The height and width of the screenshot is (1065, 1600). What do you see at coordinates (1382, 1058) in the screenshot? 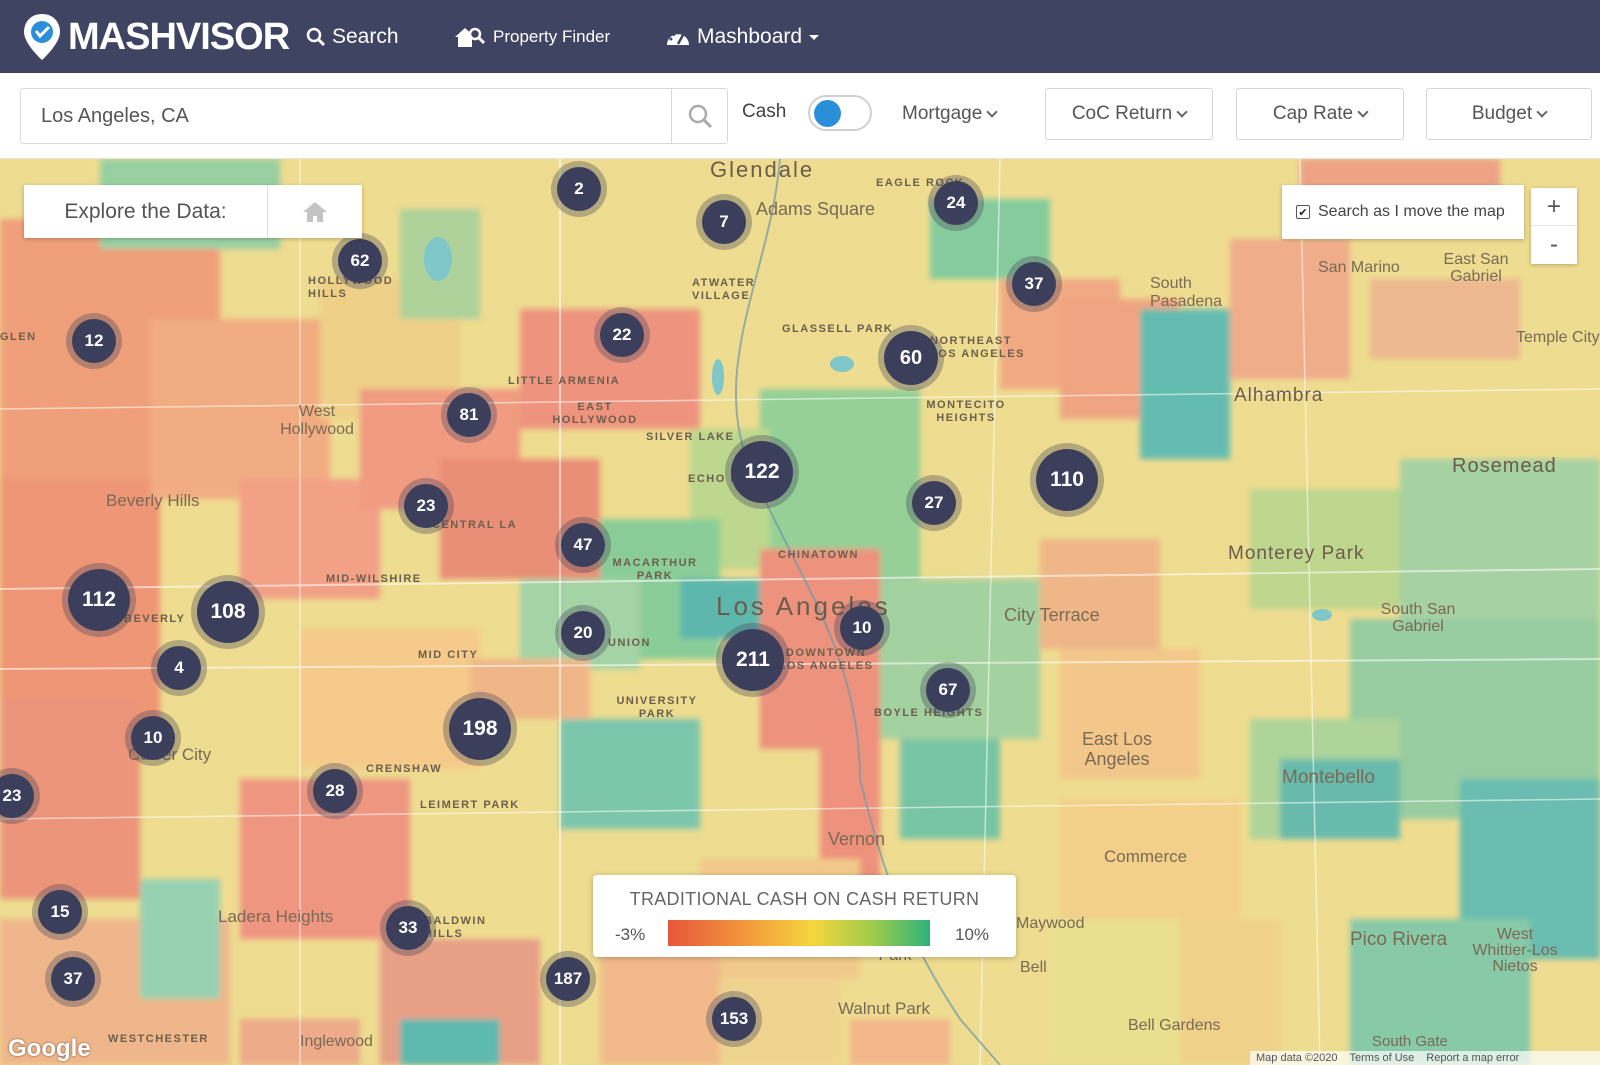
I see `terms-link: Terms of Use` at bounding box center [1382, 1058].